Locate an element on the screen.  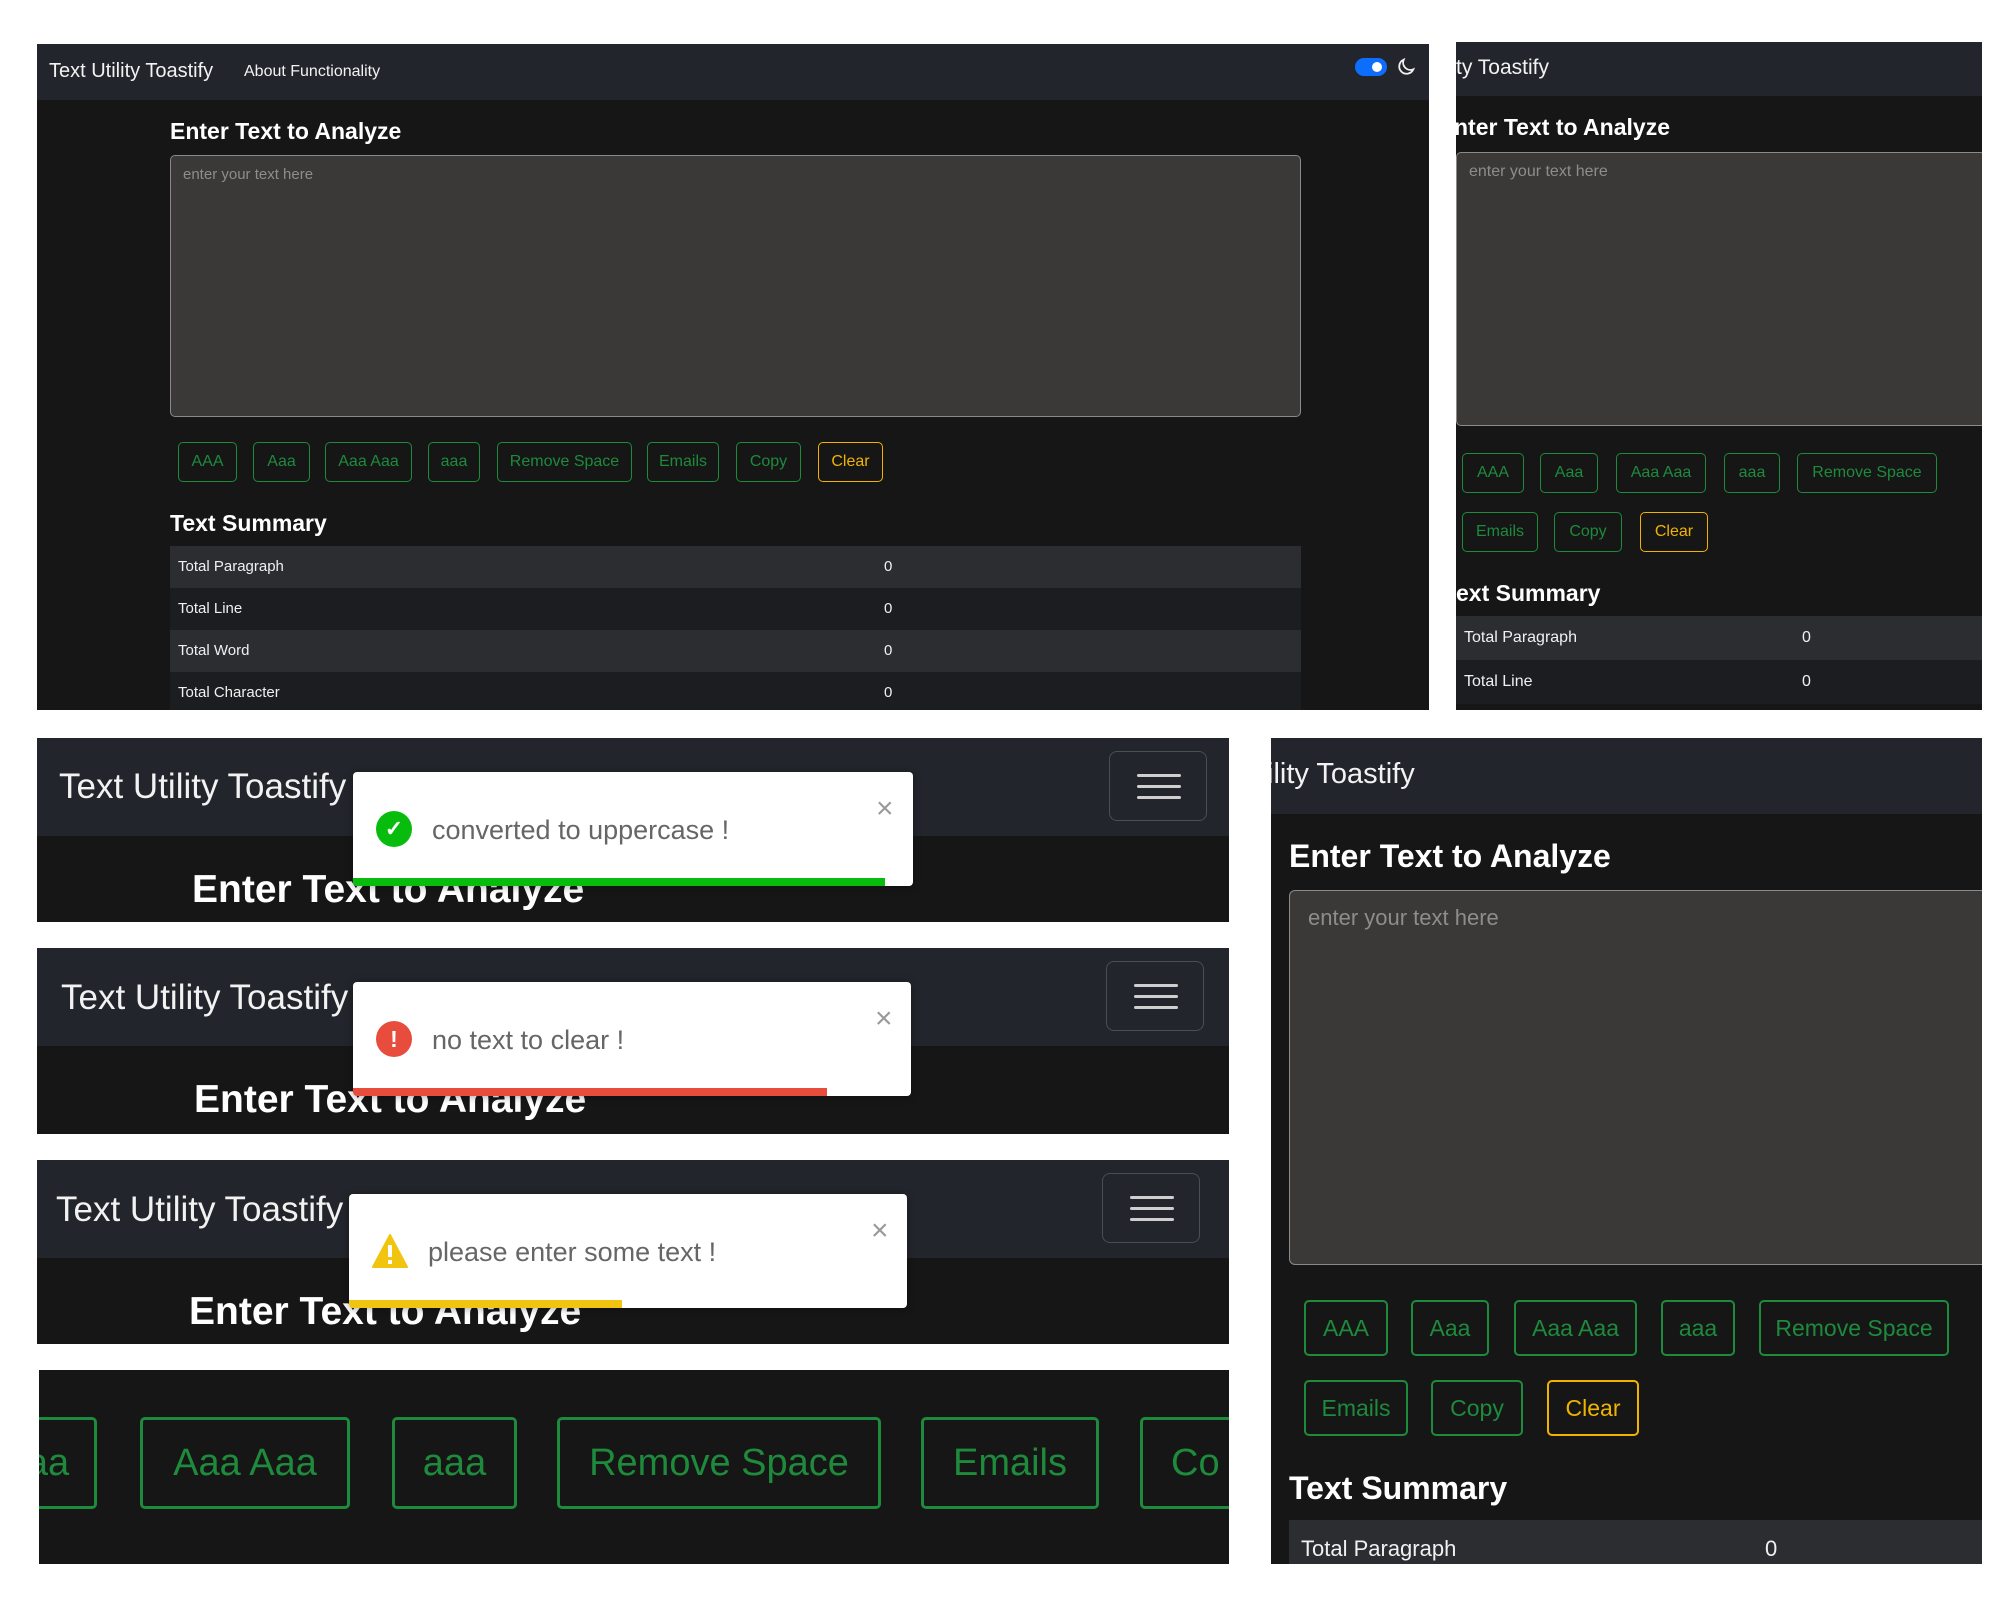
summary-table: Total Paragraph 0 is located at coordinates (1635, 1542).